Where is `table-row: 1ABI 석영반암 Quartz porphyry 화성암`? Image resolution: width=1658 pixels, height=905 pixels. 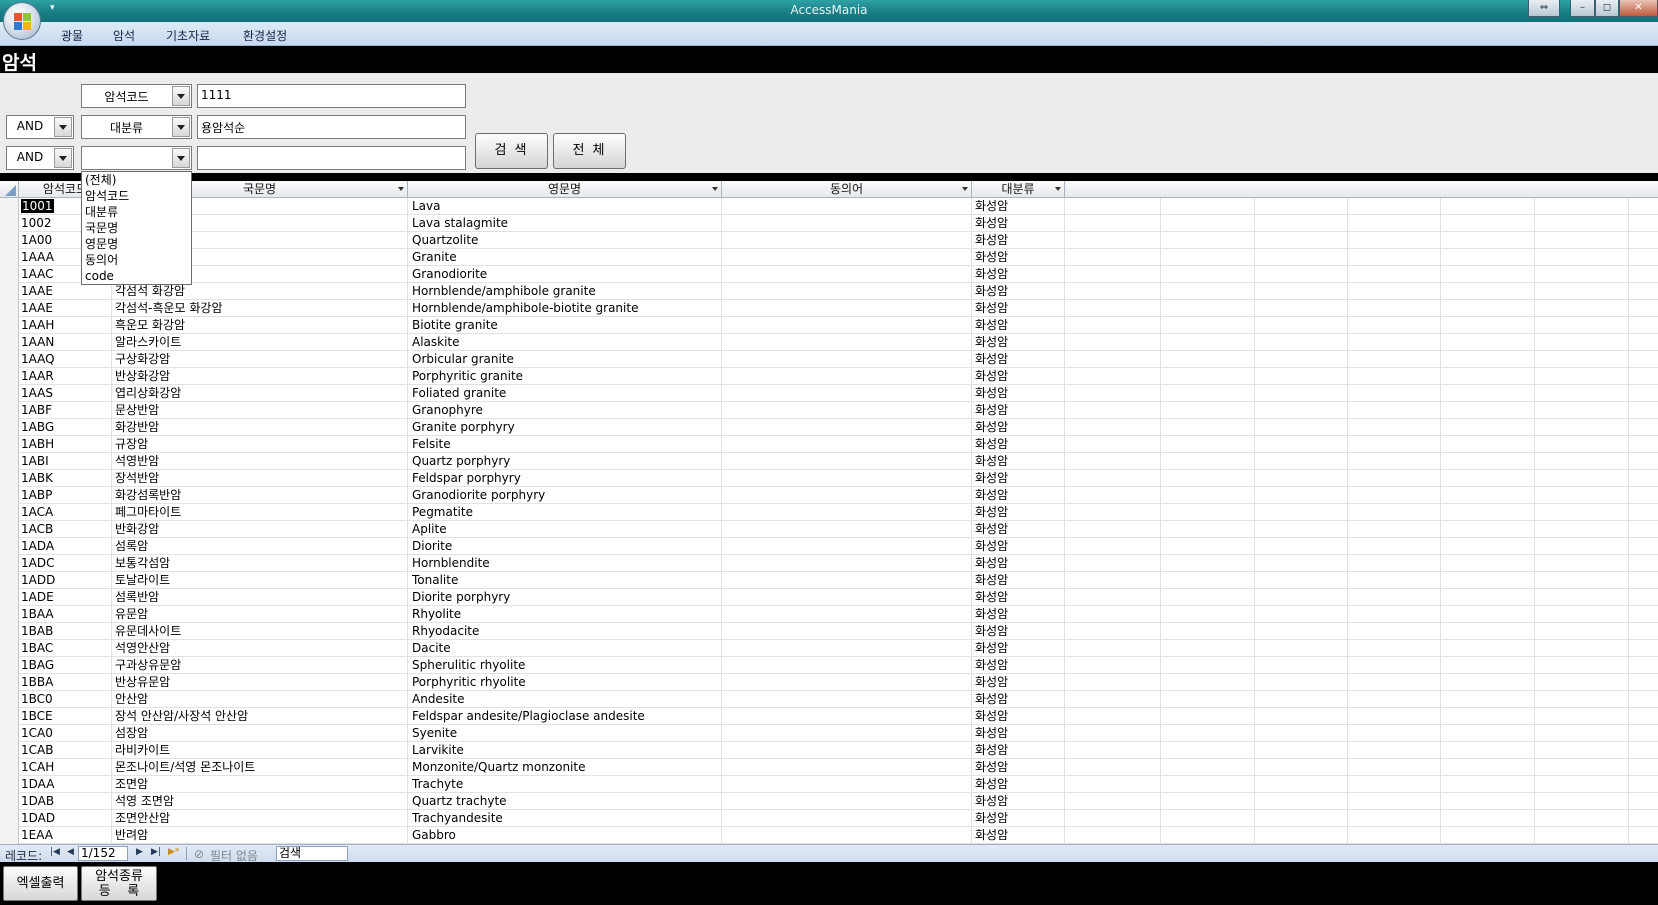 table-row: 1ABI 석영반암 Quartz porphyry 화성암 is located at coordinates (829, 461).